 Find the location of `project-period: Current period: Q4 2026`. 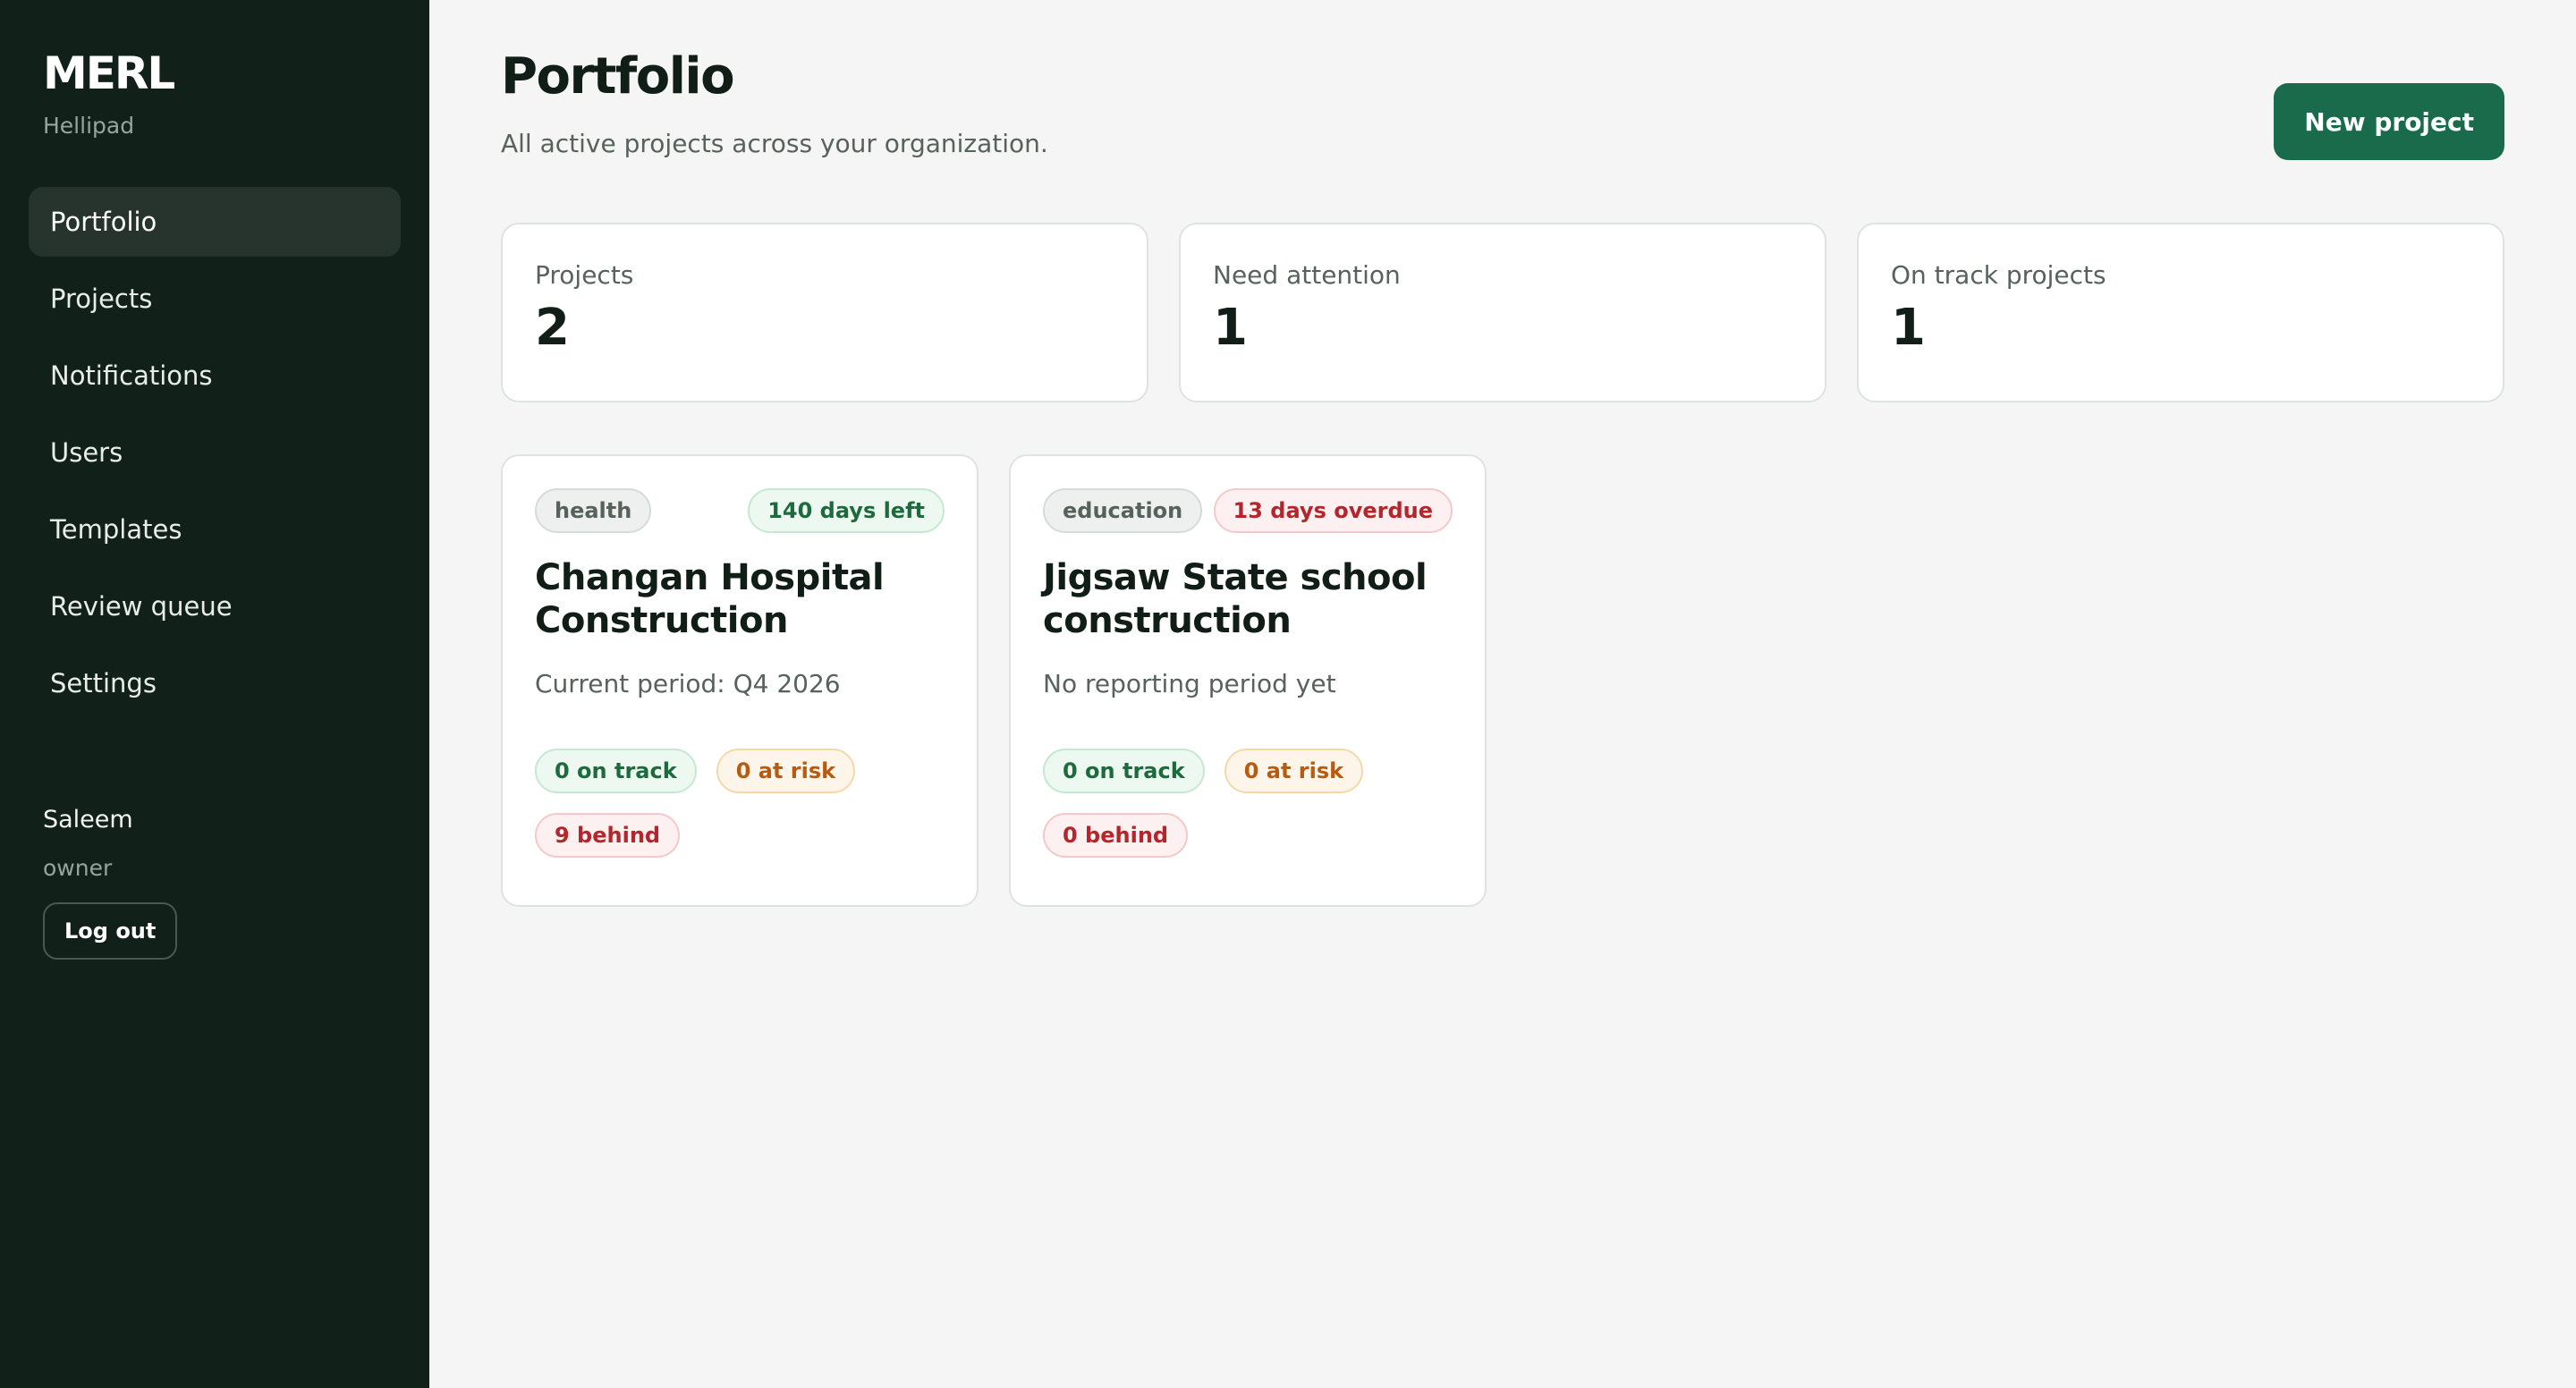

project-period: Current period: Q4 2026 is located at coordinates (688, 684).